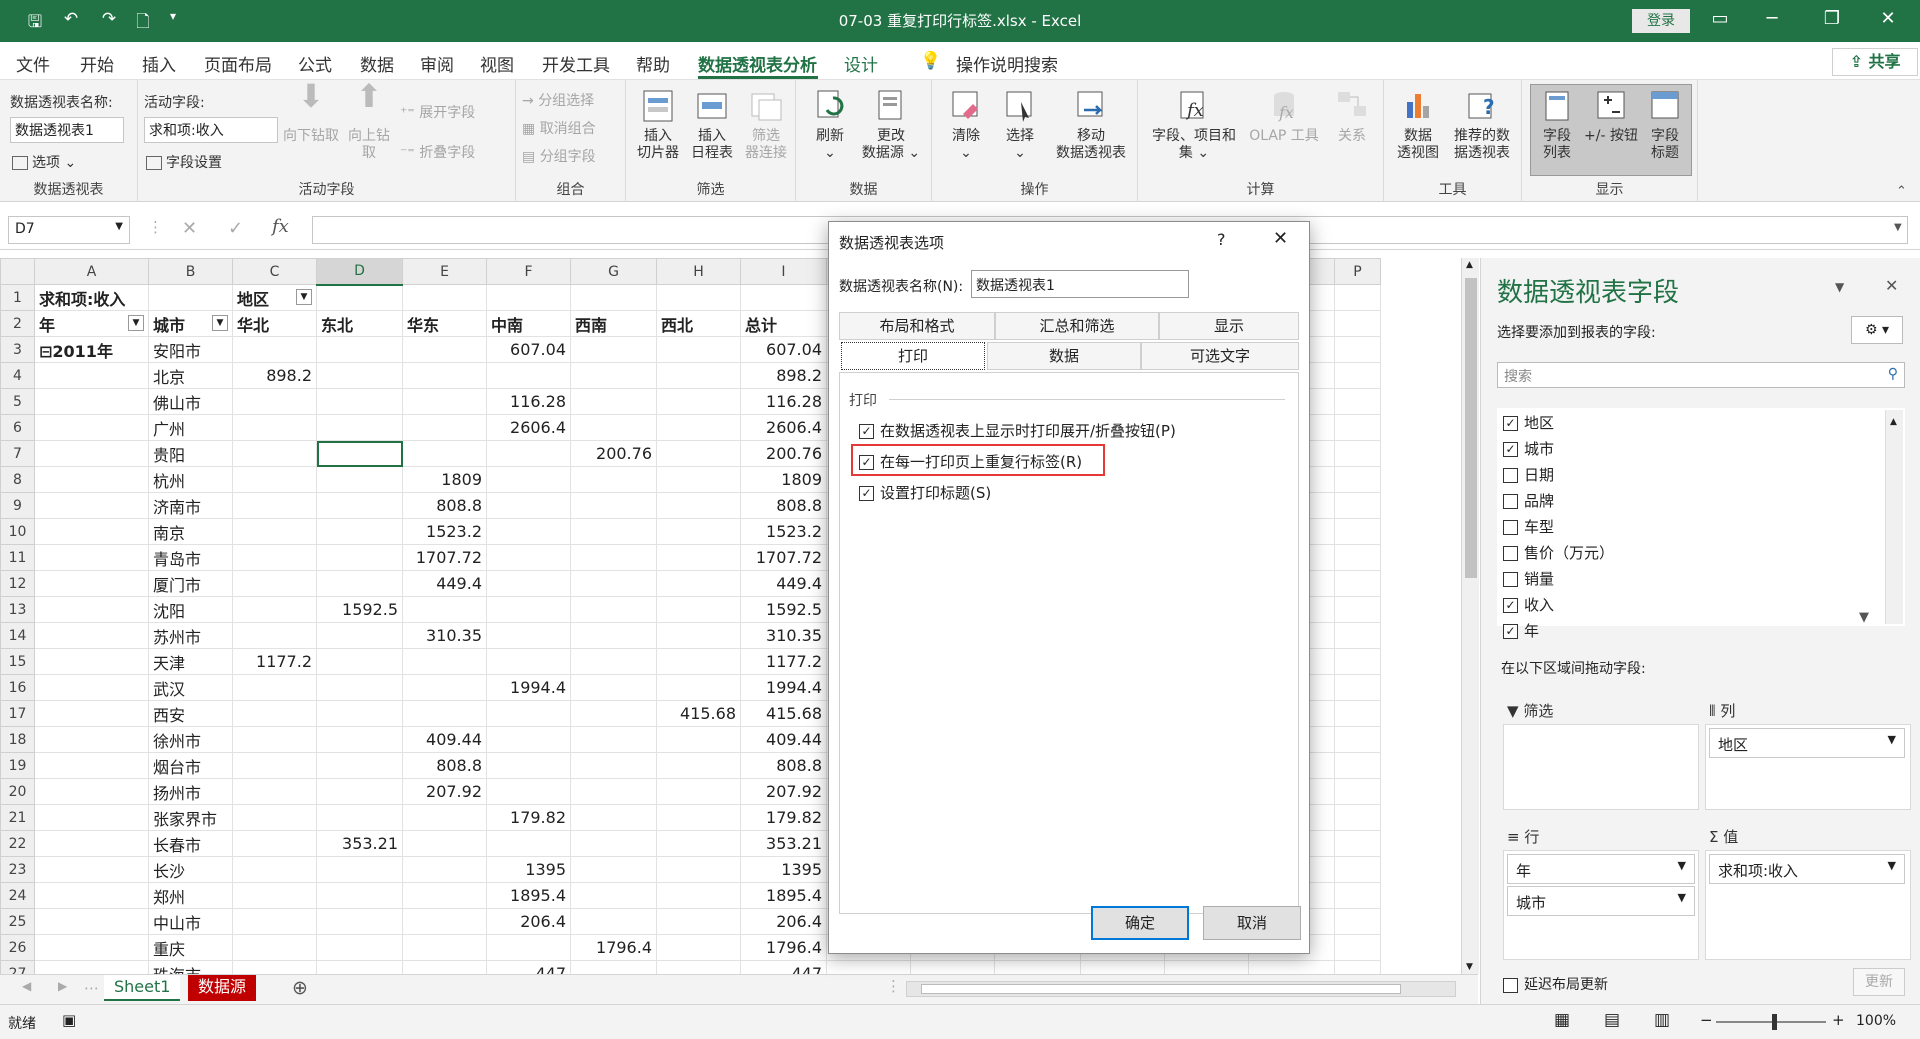 The width and height of the screenshot is (1920, 1039). Describe the element at coordinates (142, 988) in the screenshot. I see `sheet-tab-sheet1: Sheet1` at that location.